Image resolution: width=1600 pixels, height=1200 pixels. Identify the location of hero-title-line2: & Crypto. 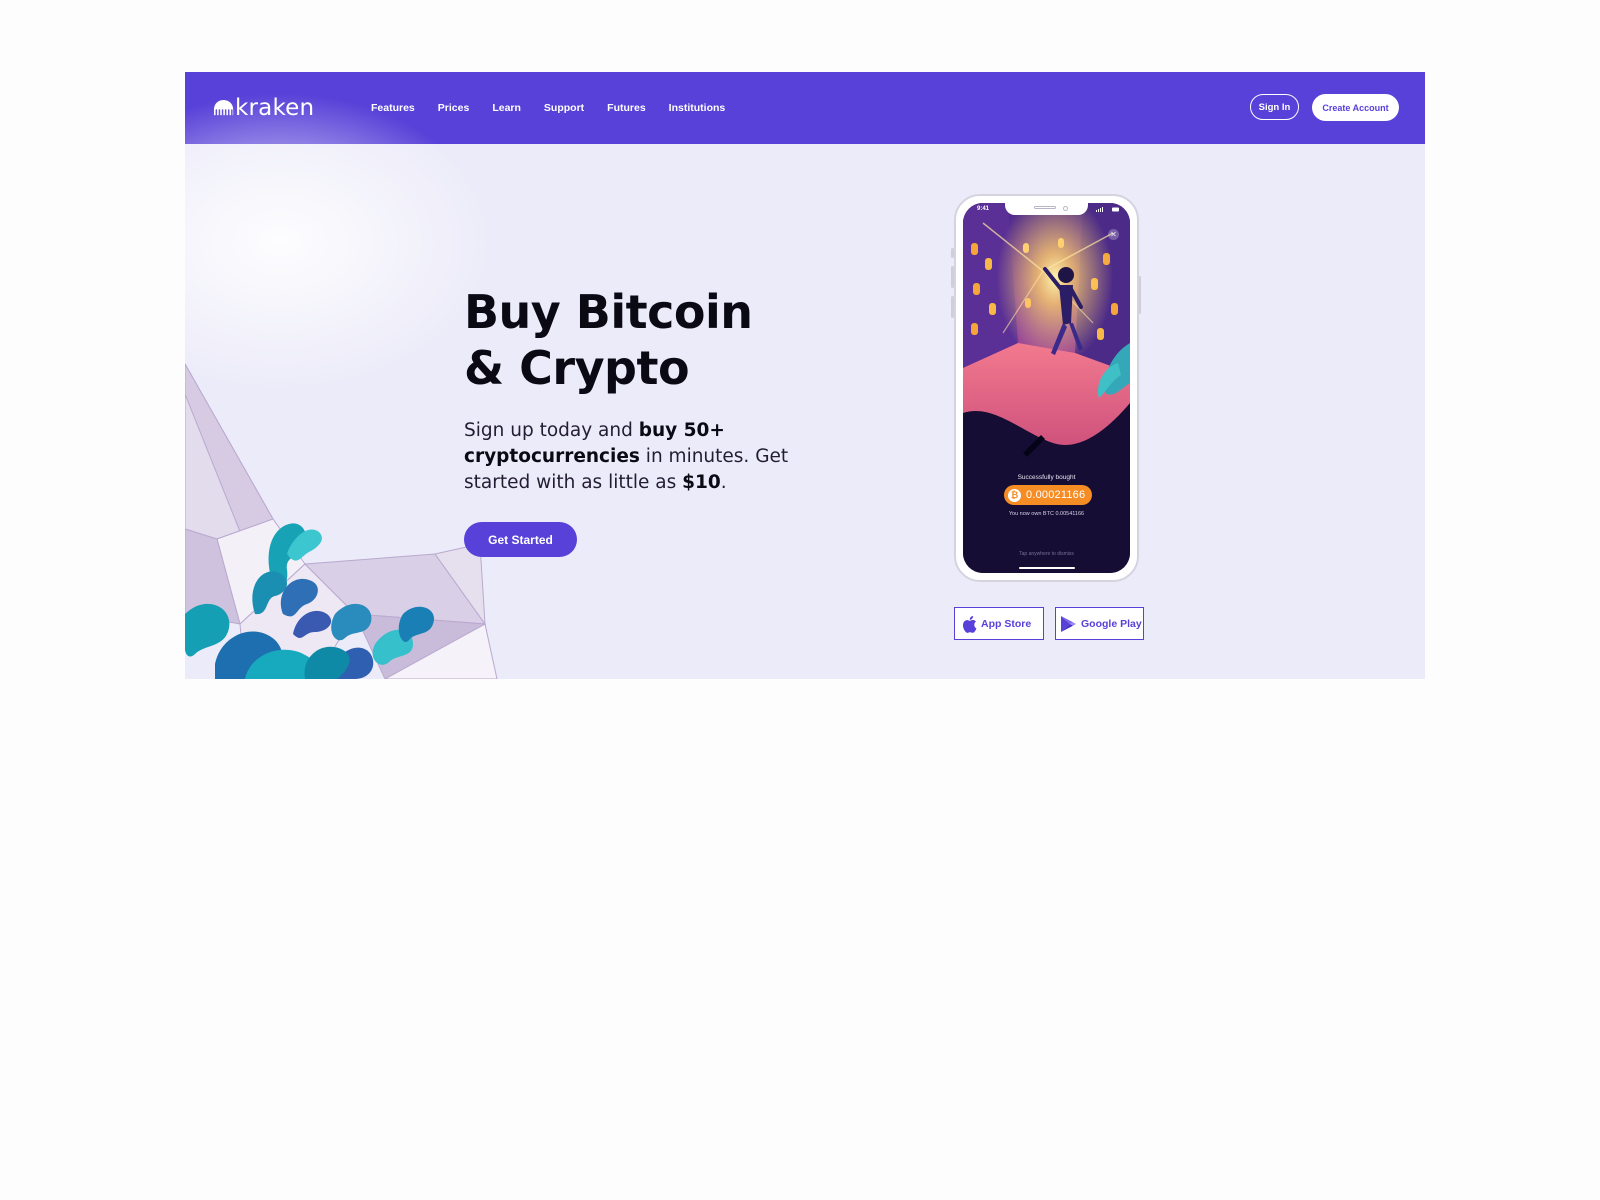
(577, 368).